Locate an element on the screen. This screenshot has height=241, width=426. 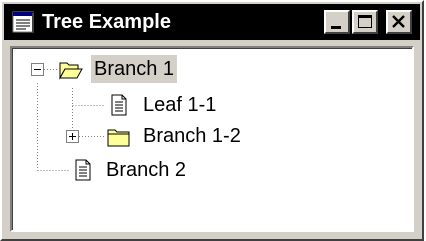
minimize-icon is located at coordinates (336, 27).